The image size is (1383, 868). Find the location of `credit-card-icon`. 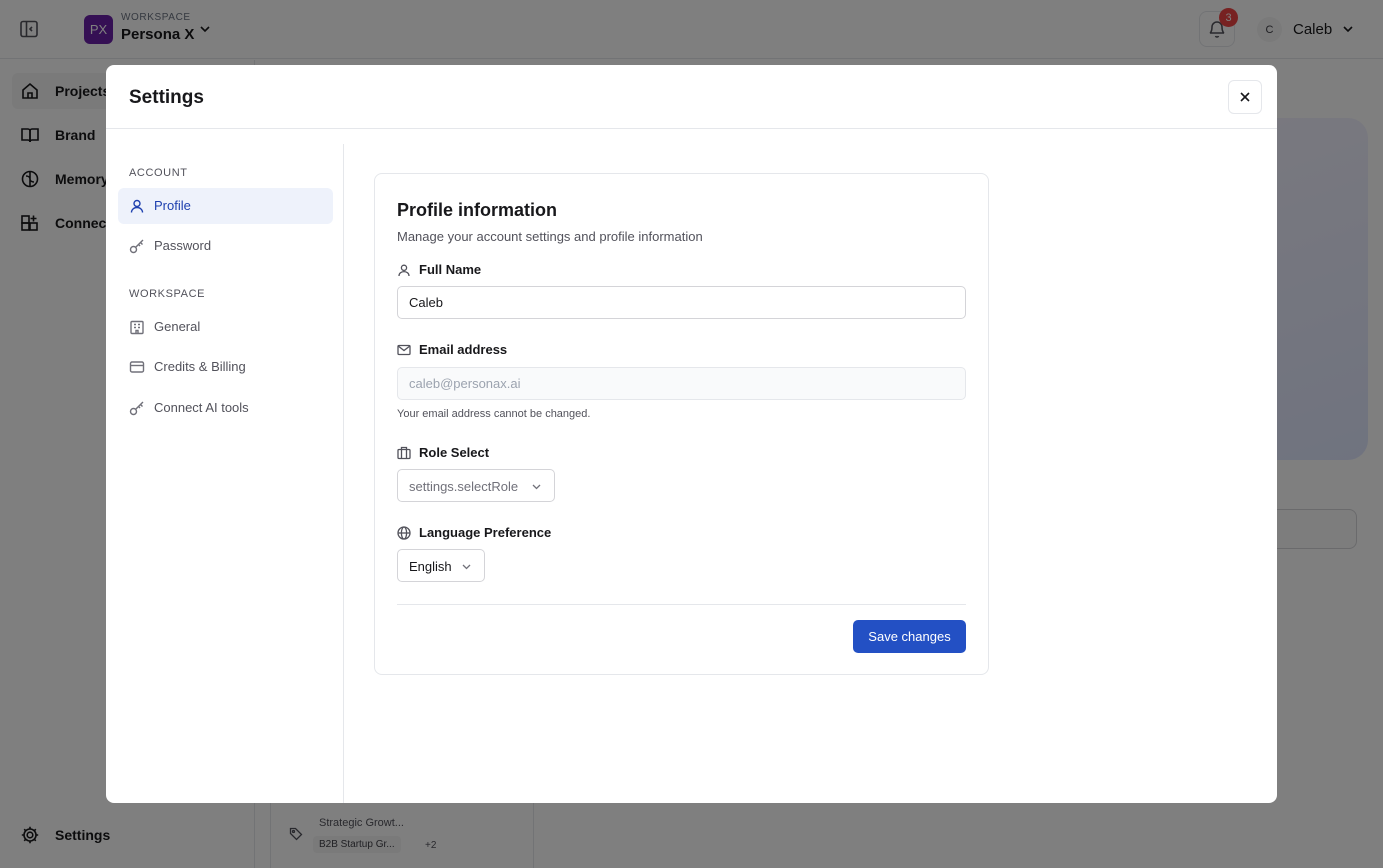

credit-card-icon is located at coordinates (137, 367).